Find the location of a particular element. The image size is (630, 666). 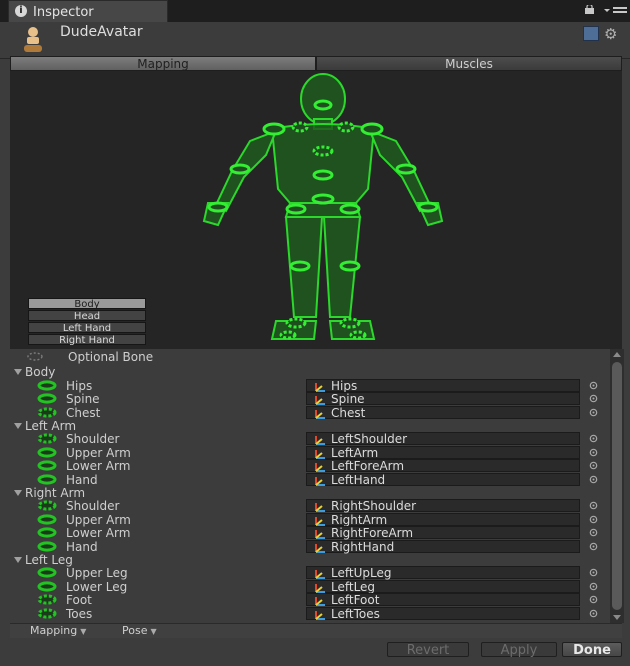

left-shoulder-marker is located at coordinates (346, 127).